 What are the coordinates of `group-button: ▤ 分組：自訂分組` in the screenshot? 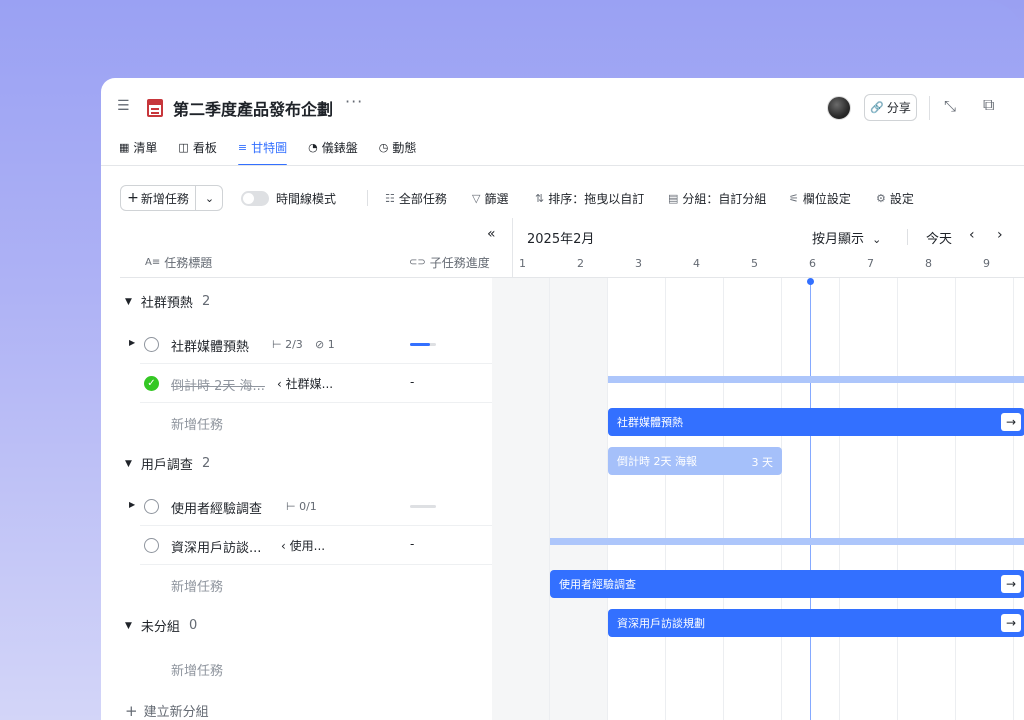 It's located at (717, 198).